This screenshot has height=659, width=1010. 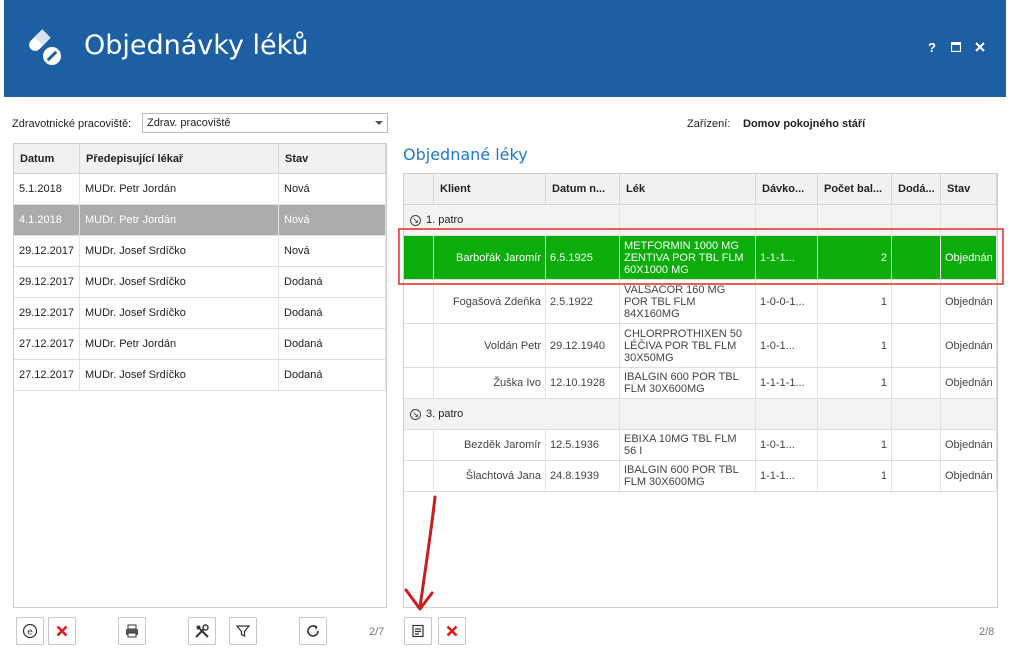 I want to click on prescriptions-pager: 2/7, so click(x=377, y=632).